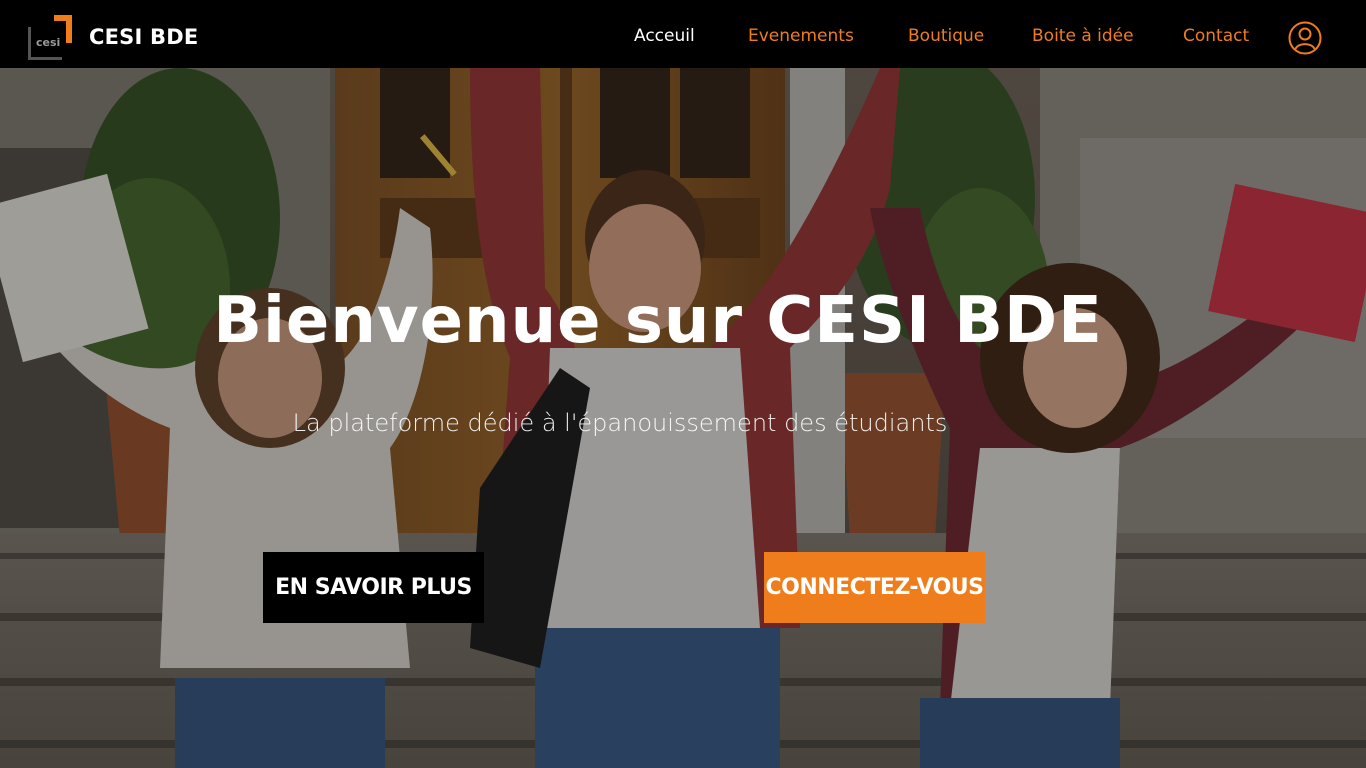 This screenshot has width=1366, height=768. What do you see at coordinates (874, 587) in the screenshot?
I see `login-button: CONNECTEZ-VOUS` at bounding box center [874, 587].